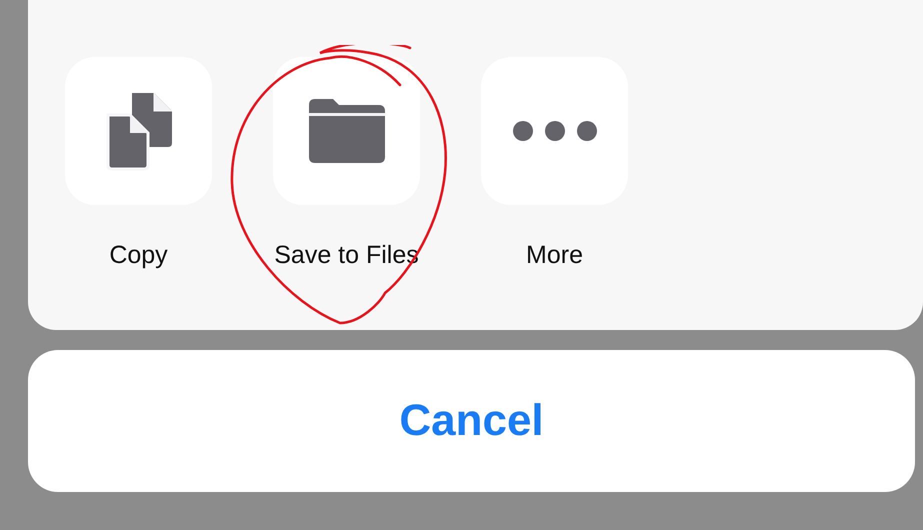 Image resolution: width=923 pixels, height=530 pixels. What do you see at coordinates (138, 255) in the screenshot?
I see `action-label: Copy` at bounding box center [138, 255].